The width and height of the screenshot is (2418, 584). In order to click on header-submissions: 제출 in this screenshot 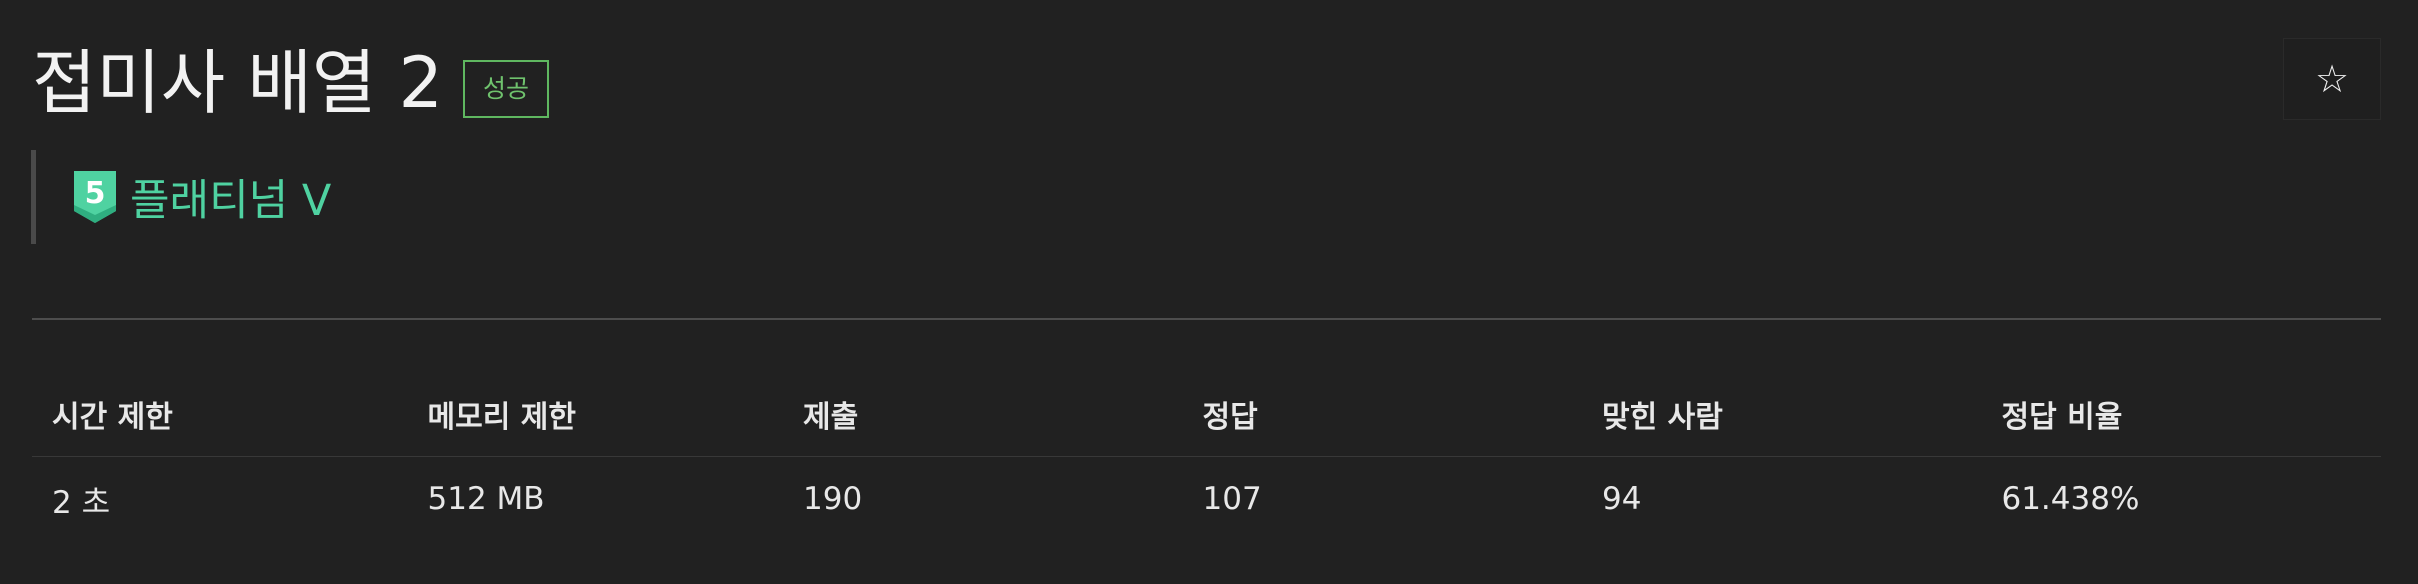, I will do `click(831, 417)`.